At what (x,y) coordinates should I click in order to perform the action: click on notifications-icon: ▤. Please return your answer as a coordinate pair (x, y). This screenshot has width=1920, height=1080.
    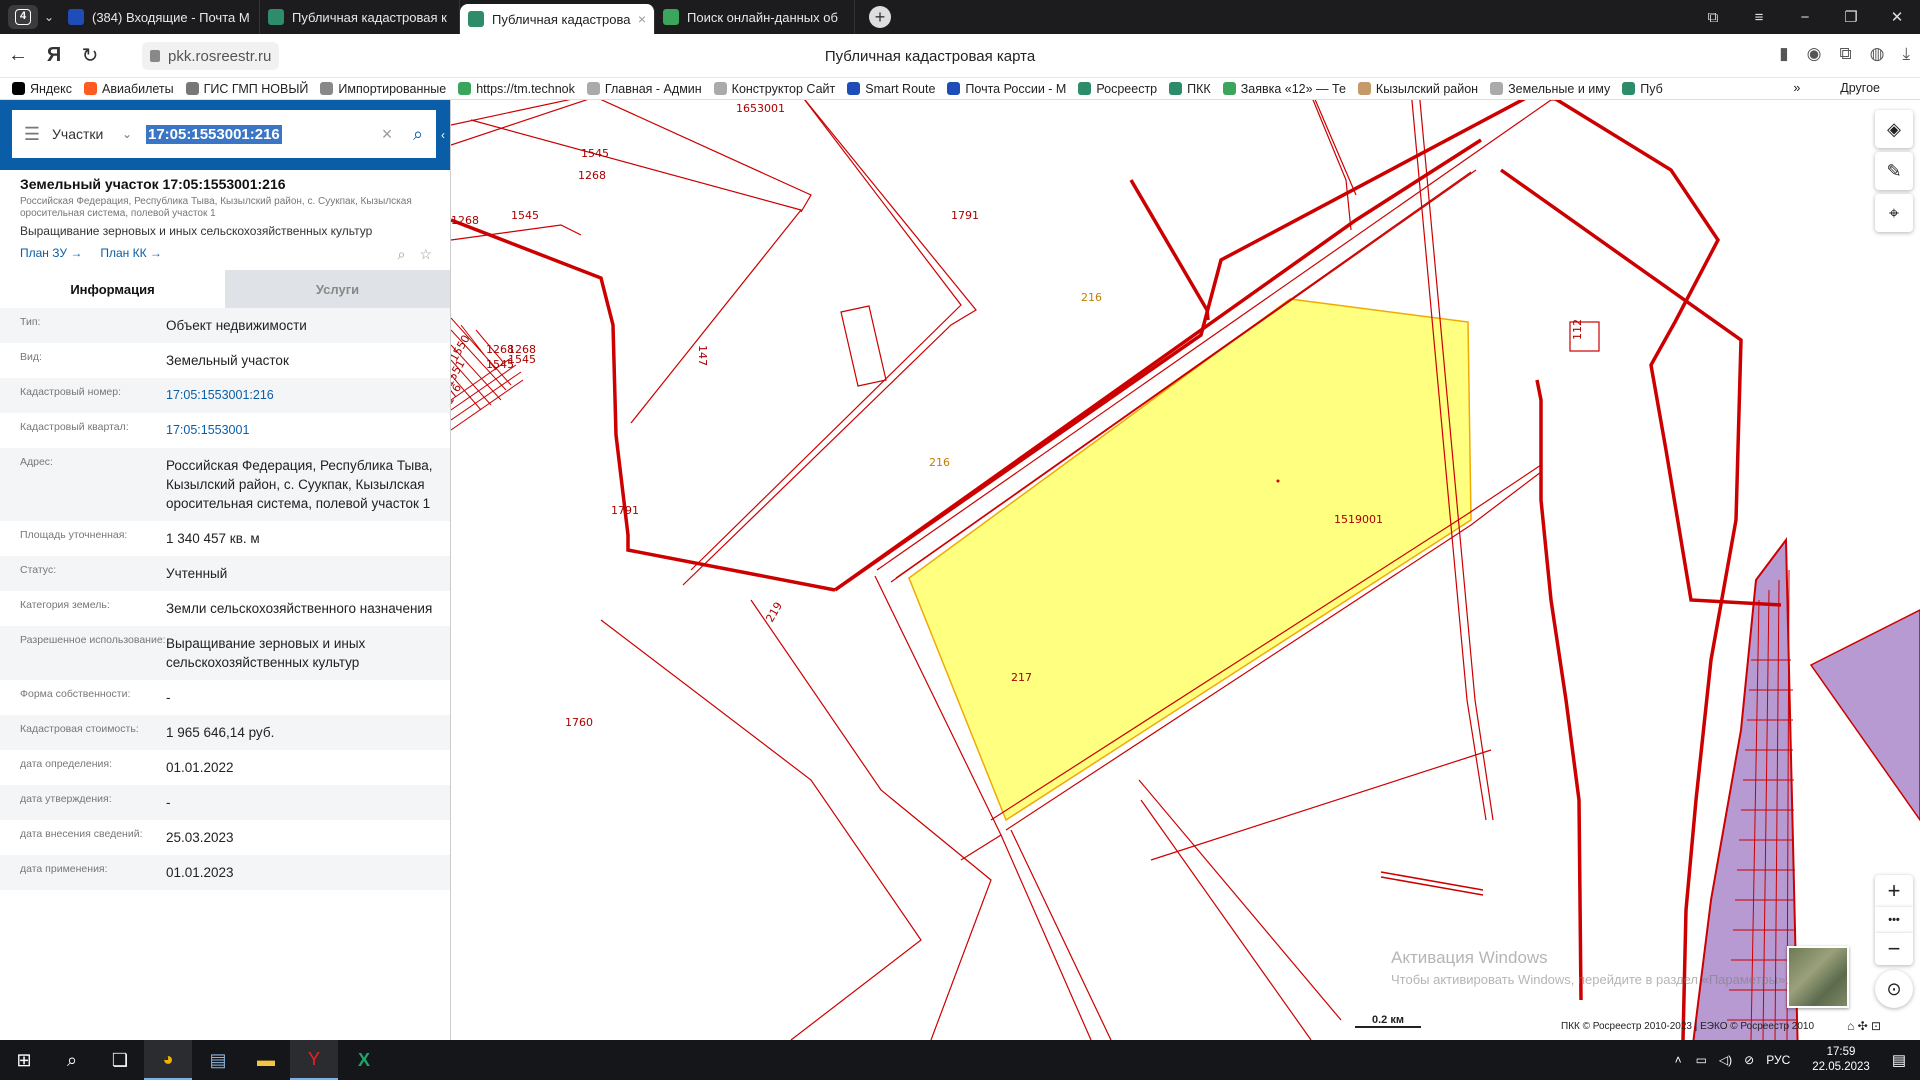
    Looking at the image, I should click on (1899, 1060).